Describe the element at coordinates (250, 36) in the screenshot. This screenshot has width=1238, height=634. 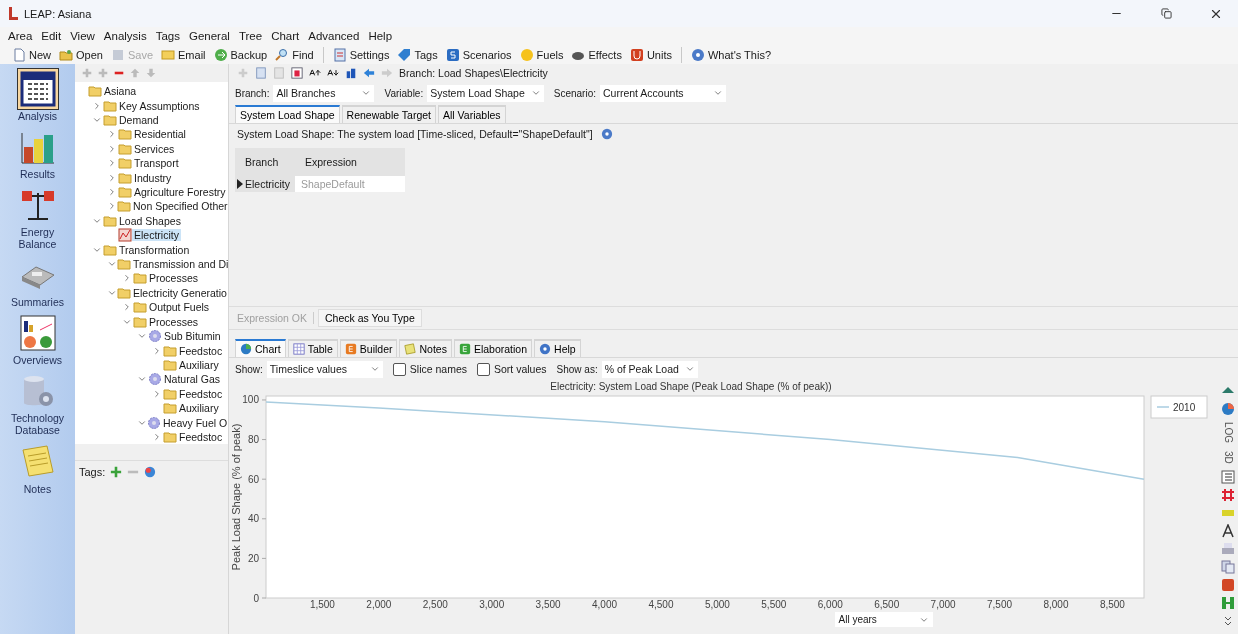
I see `menu-item: Tree` at that location.